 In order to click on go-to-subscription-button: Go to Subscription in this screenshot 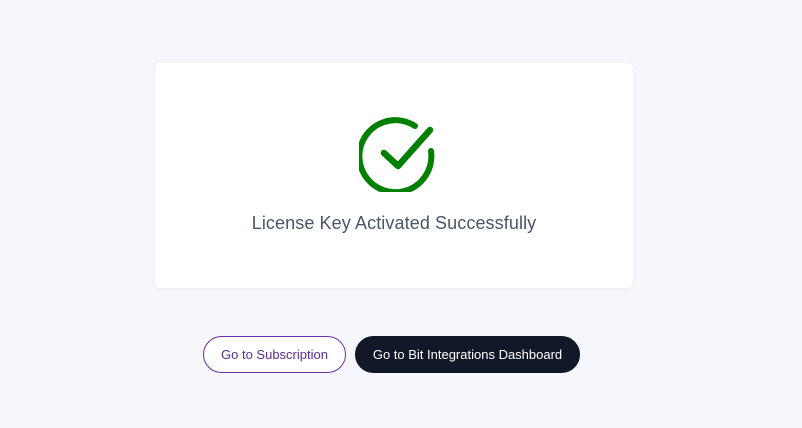, I will do `click(274, 354)`.